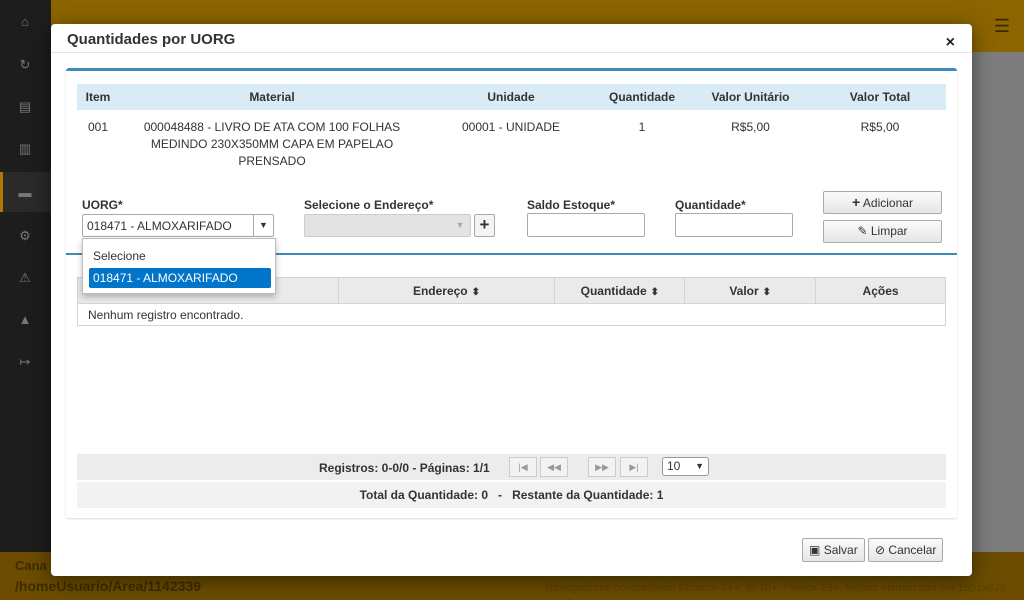  Describe the element at coordinates (571, 205) in the screenshot. I see `saldo-label: Saldo Estoque*` at that location.